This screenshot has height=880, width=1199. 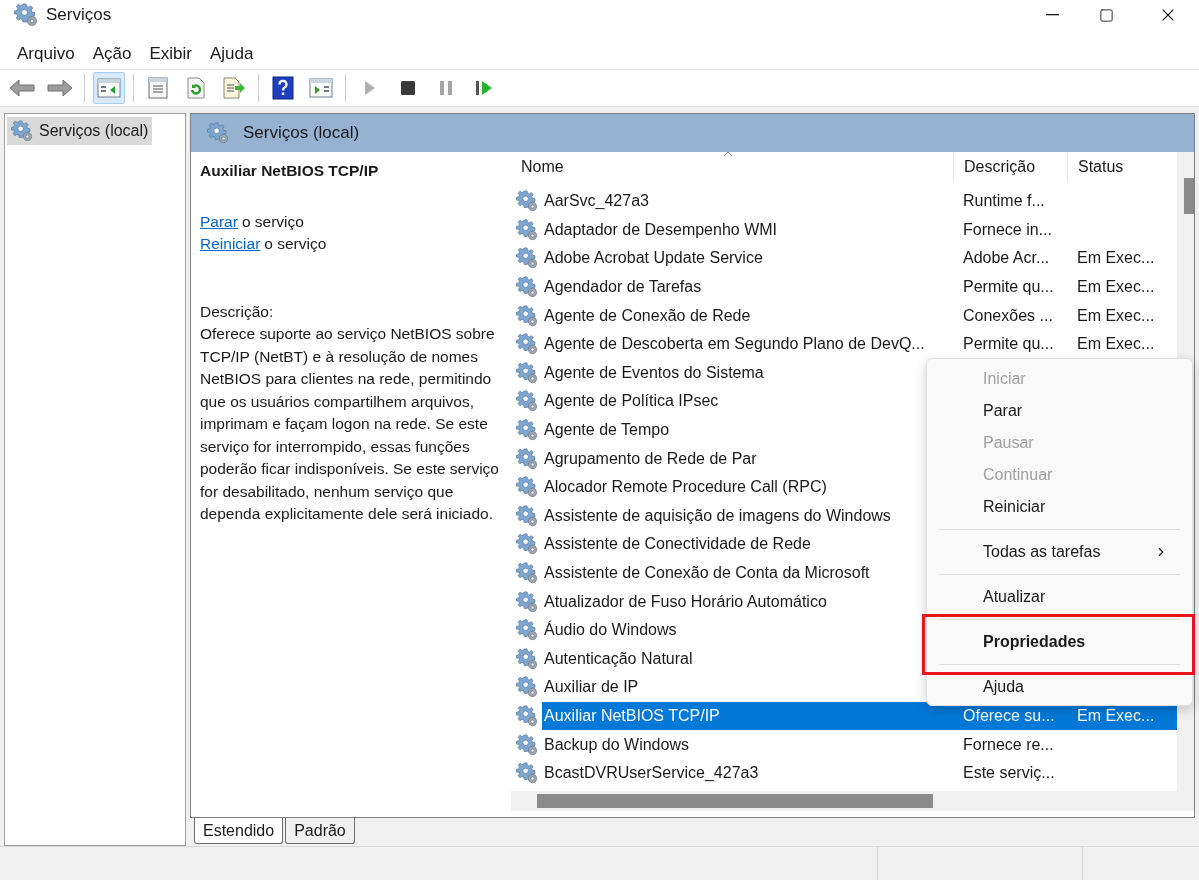 I want to click on pane-header: Serviços (local), so click(x=692, y=133).